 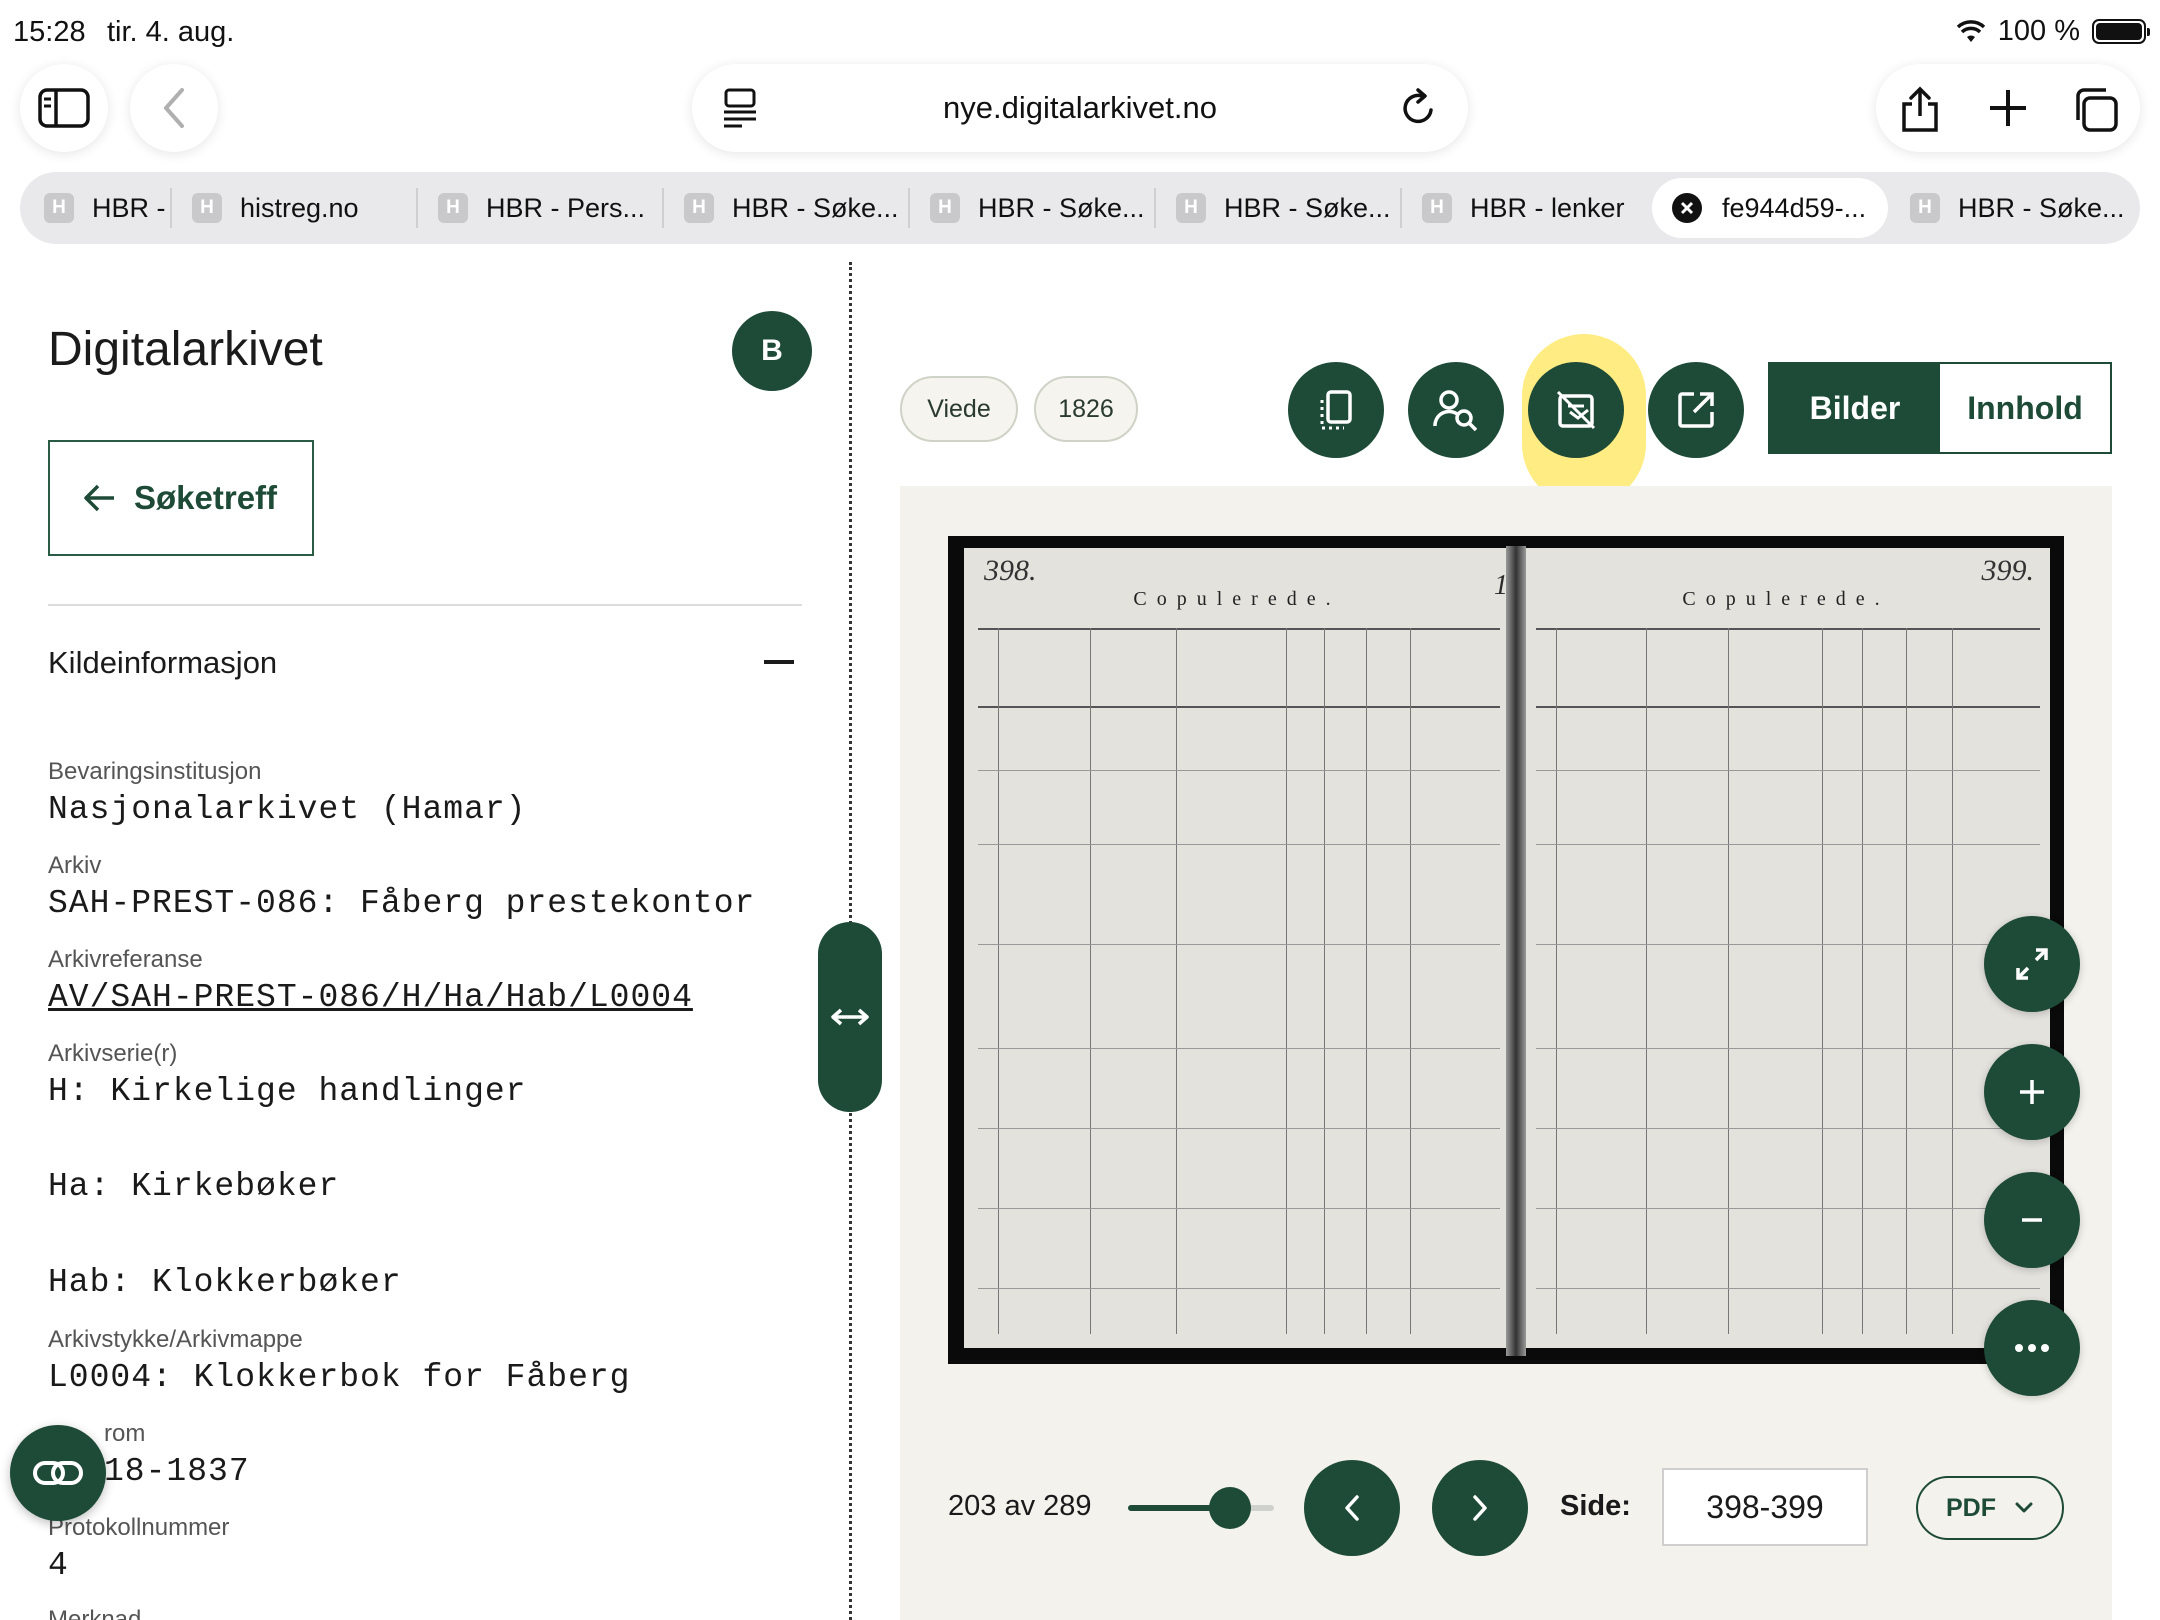 What do you see at coordinates (779, 662) in the screenshot?
I see `collapse-icon` at bounding box center [779, 662].